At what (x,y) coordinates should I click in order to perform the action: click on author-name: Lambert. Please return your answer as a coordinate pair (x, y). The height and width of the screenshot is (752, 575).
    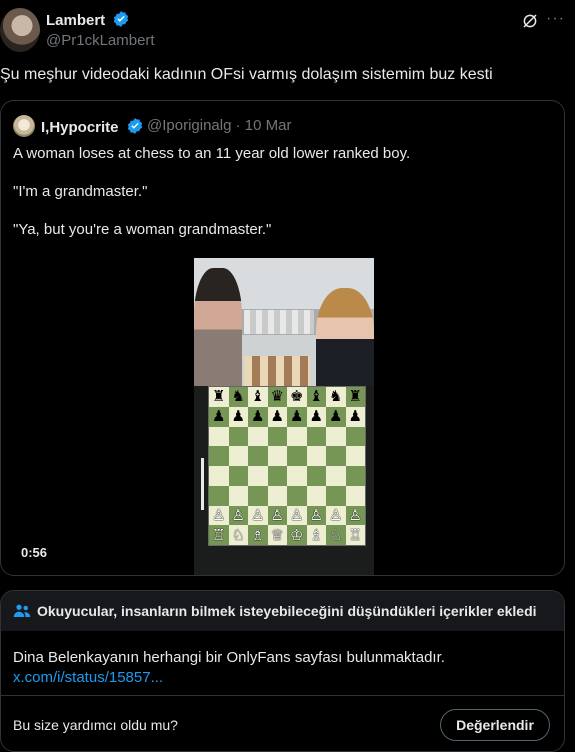
    Looking at the image, I should click on (88, 19).